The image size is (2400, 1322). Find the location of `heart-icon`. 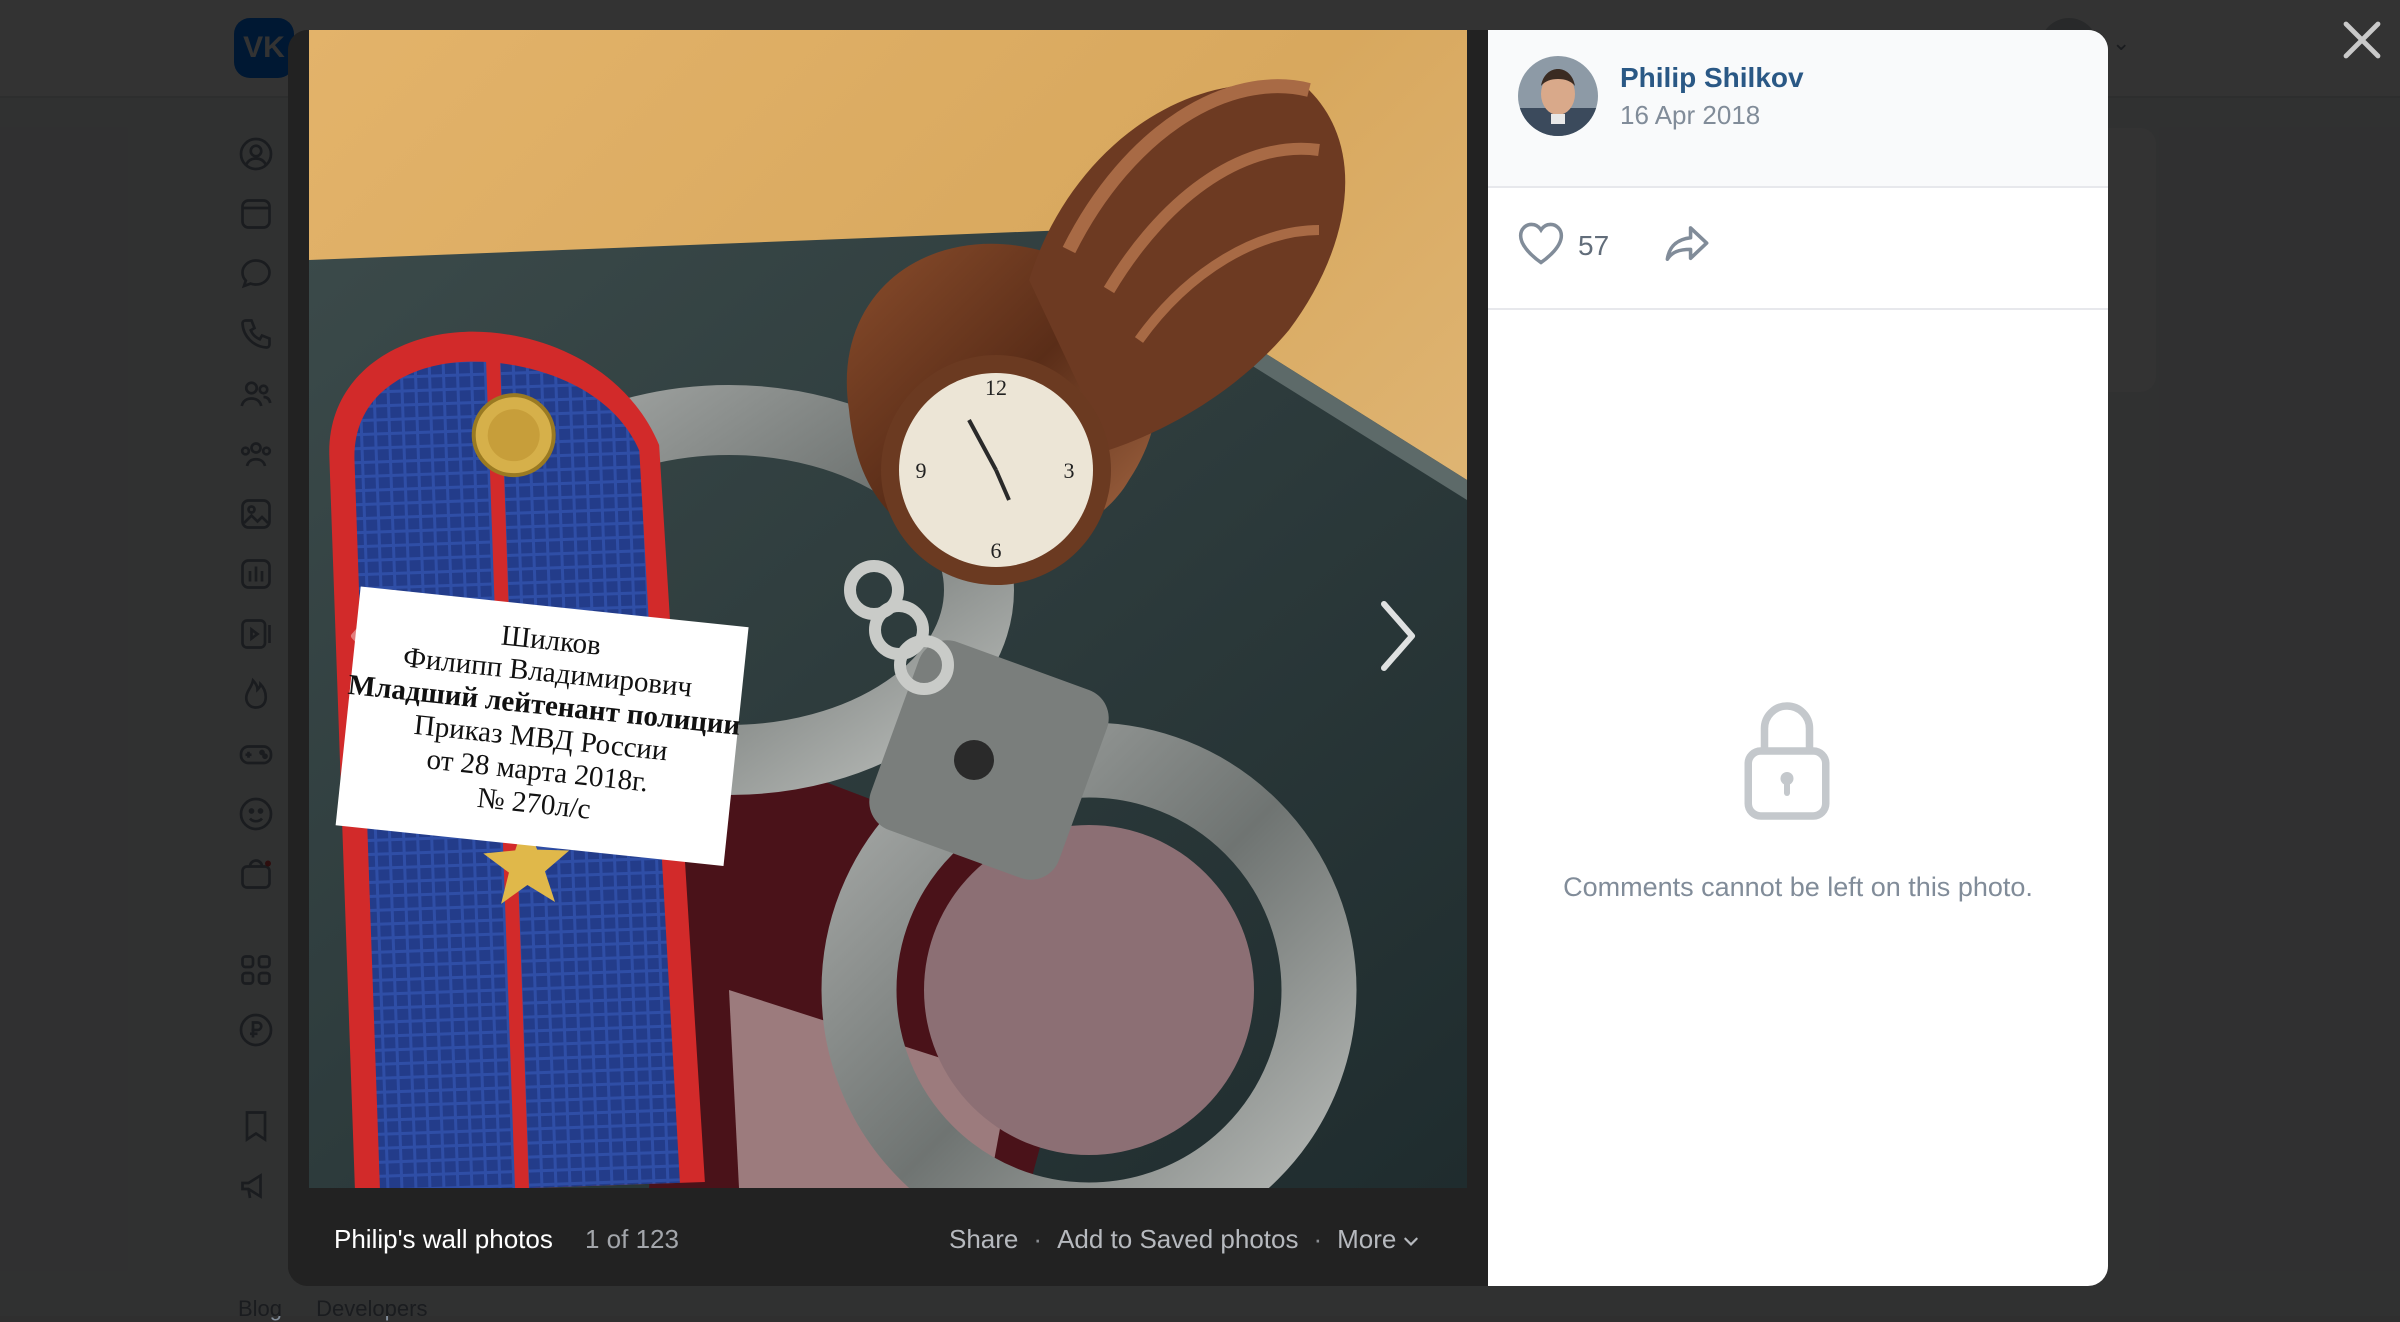

heart-icon is located at coordinates (1541, 243).